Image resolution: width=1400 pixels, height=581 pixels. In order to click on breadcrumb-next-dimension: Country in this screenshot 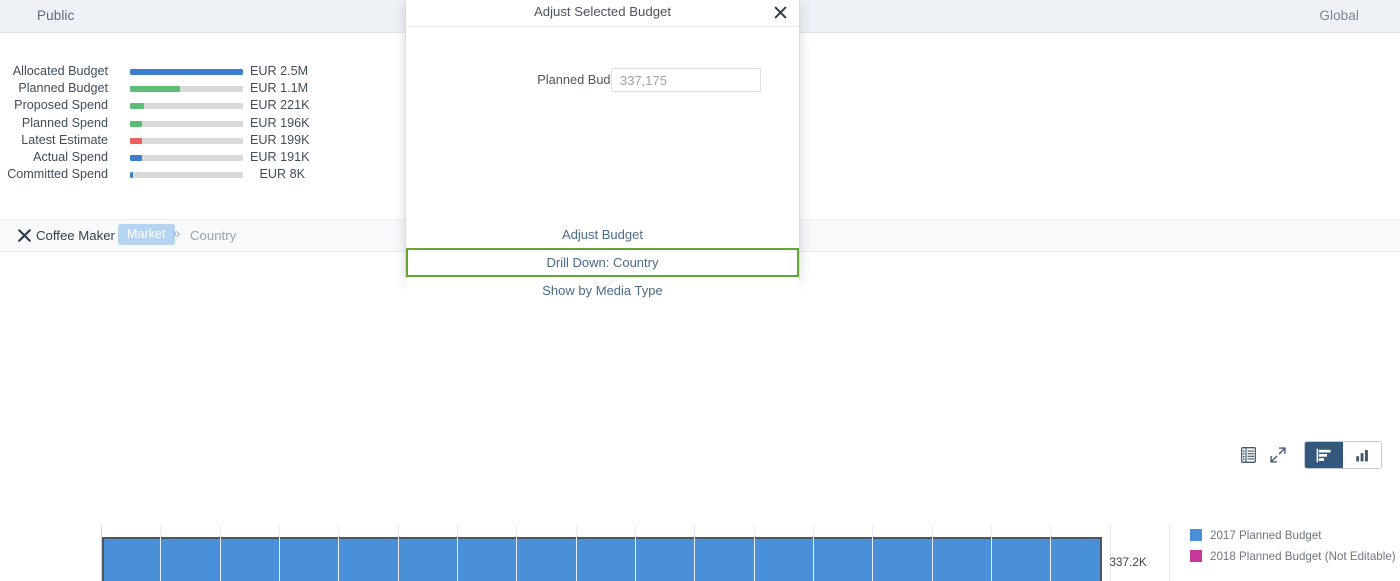, I will do `click(213, 235)`.